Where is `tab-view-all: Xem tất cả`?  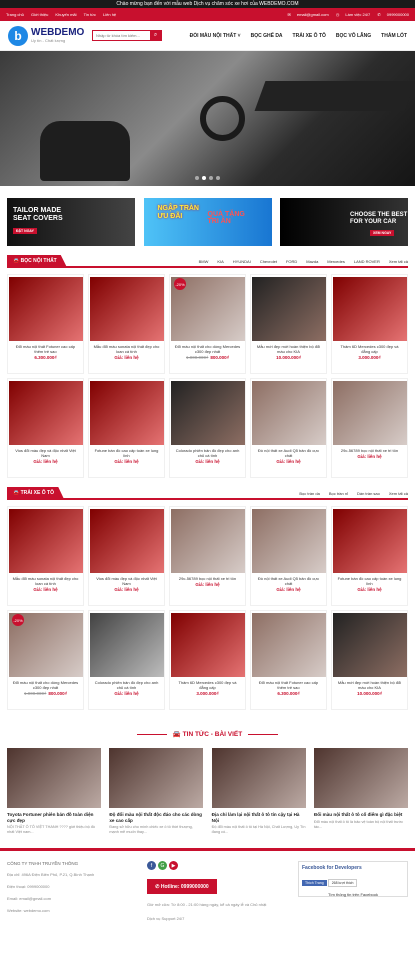 tab-view-all: Xem tất cả is located at coordinates (398, 261).